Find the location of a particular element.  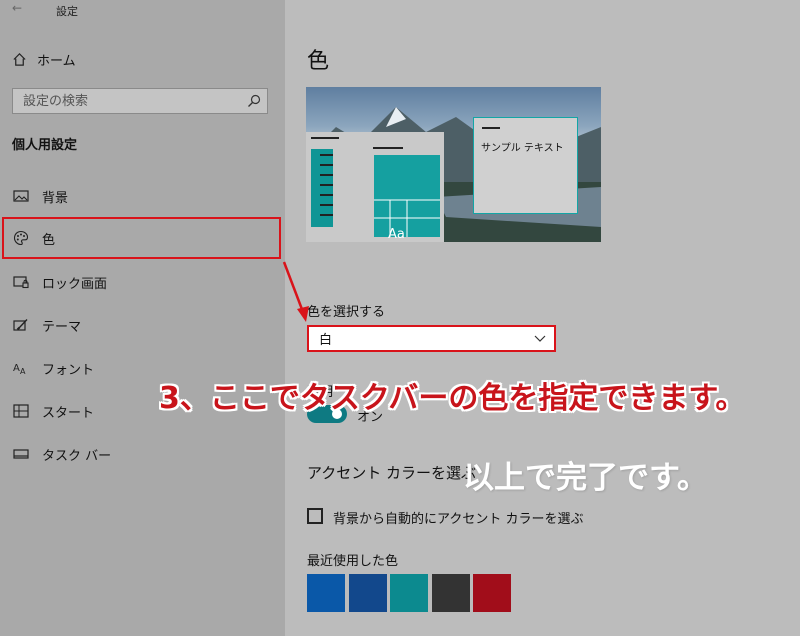

app-title: 設定 is located at coordinates (67, 11).